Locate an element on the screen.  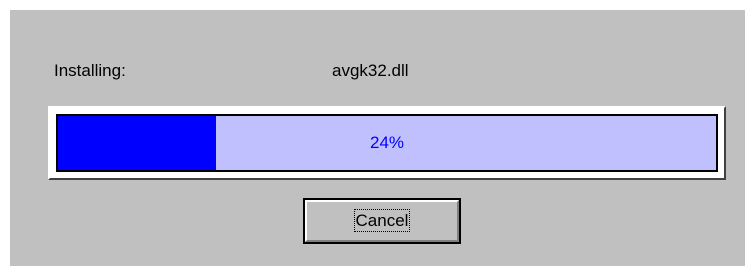
cancel-button-label: Cancel is located at coordinates (382, 220).